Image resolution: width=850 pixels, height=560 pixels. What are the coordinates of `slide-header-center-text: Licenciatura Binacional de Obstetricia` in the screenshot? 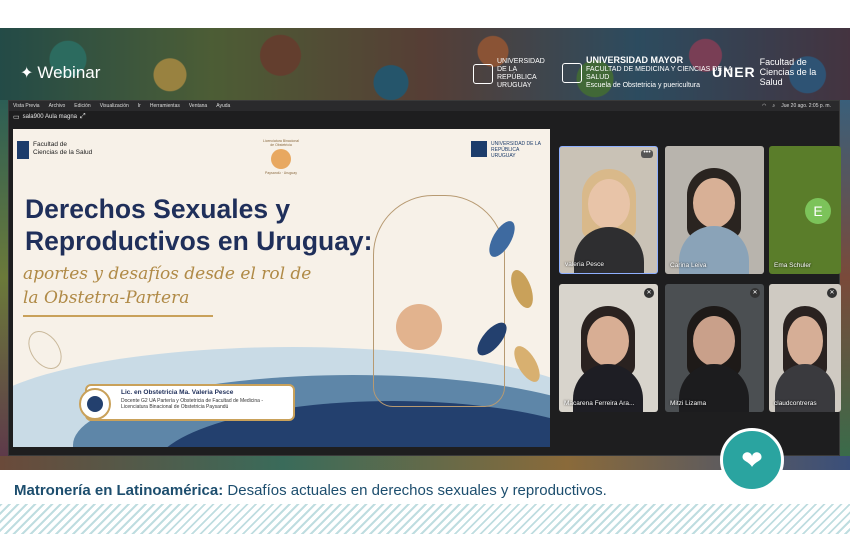 It's located at (281, 143).